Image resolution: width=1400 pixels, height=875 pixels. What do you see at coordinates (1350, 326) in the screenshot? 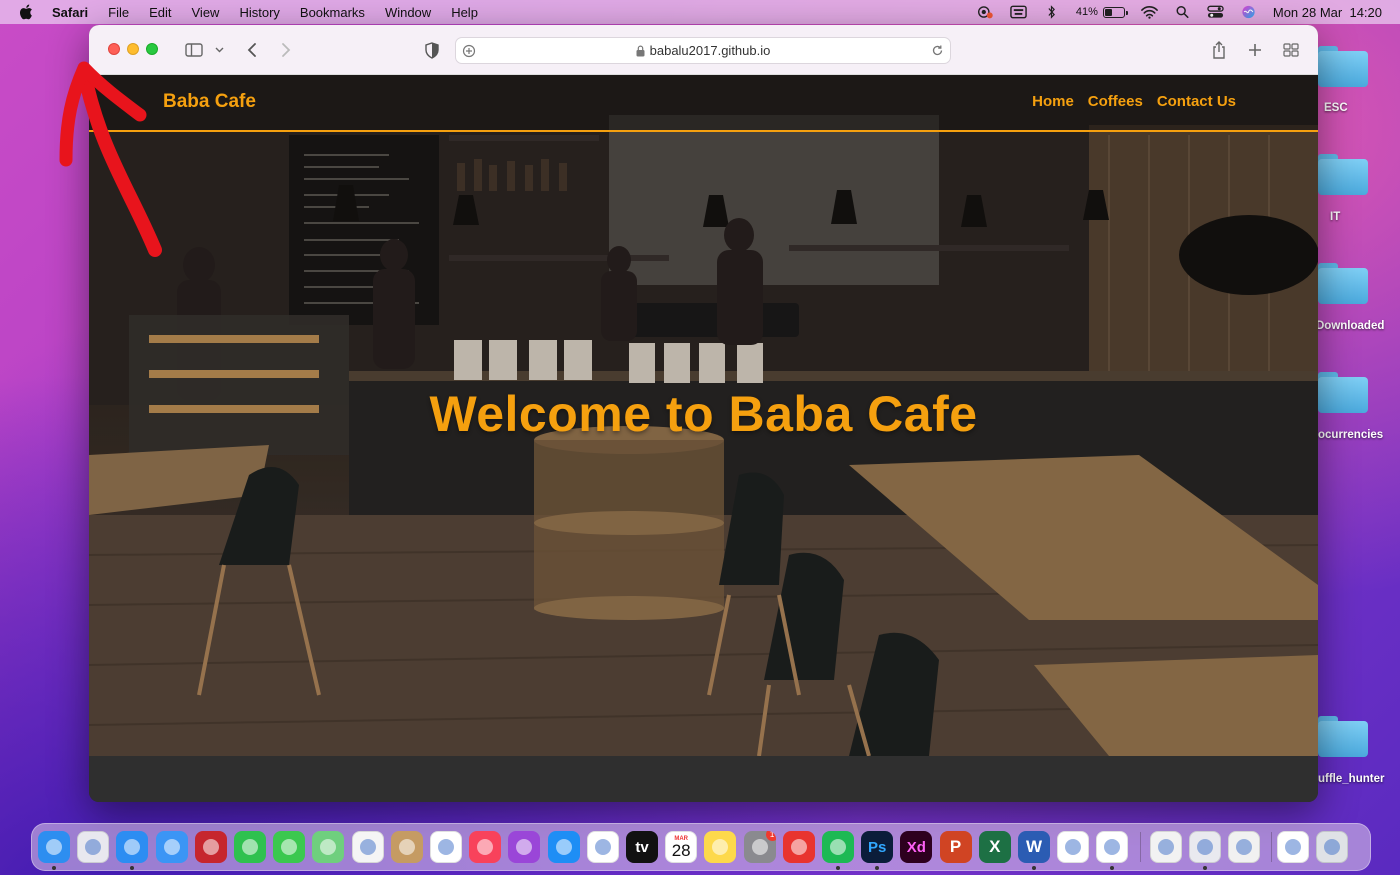
I see `folder-label-downloaded: Downloaded` at bounding box center [1350, 326].